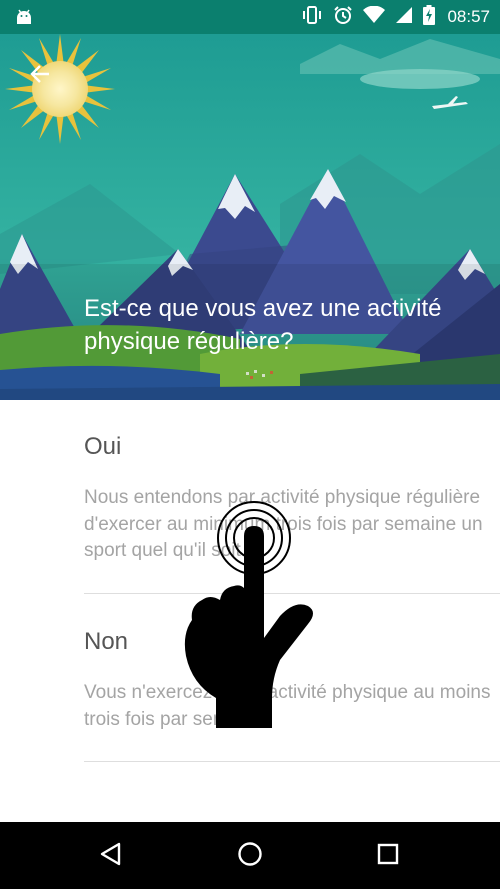 Image resolution: width=500 pixels, height=889 pixels. I want to click on signal-icon, so click(404, 17).